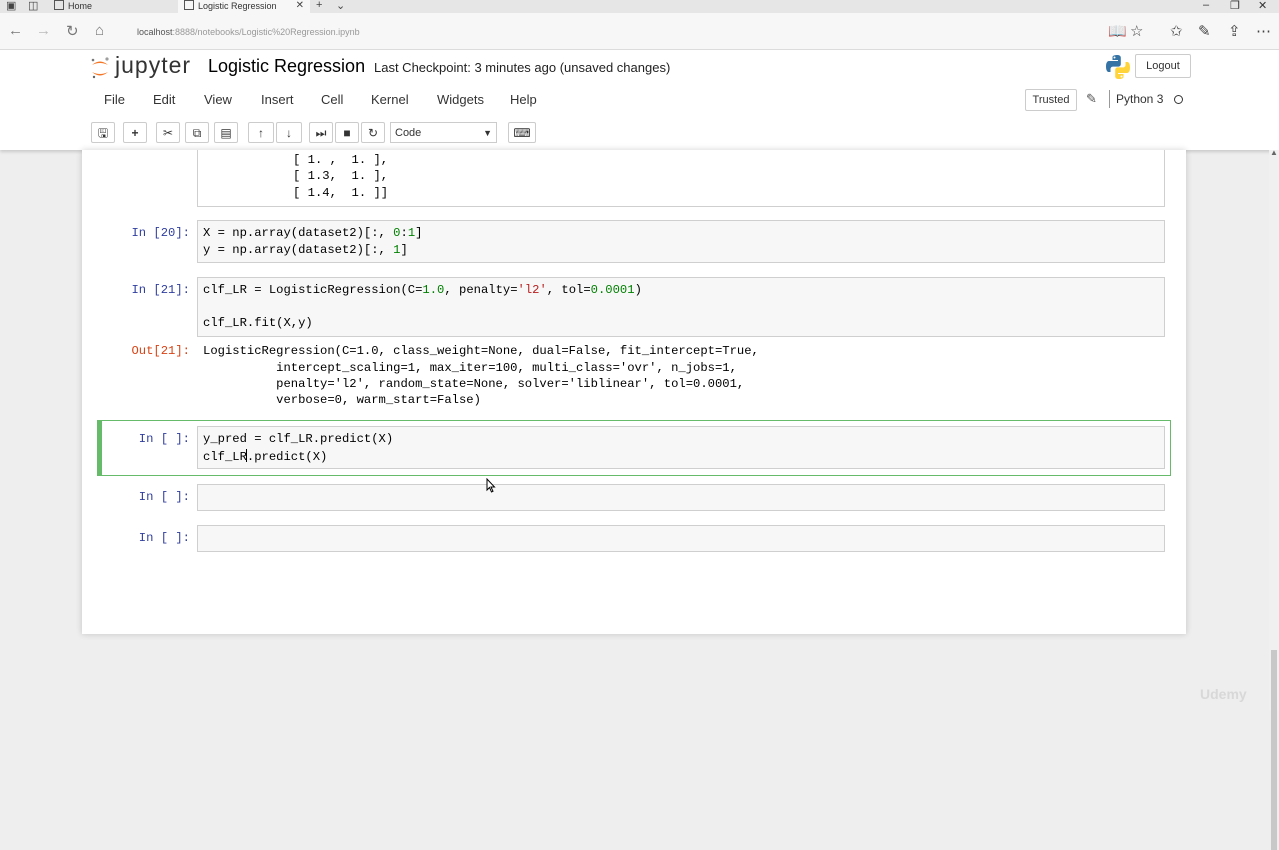 The width and height of the screenshot is (1279, 850). What do you see at coordinates (1274, 152) in the screenshot?
I see `scroll-up-icon: ▲` at bounding box center [1274, 152].